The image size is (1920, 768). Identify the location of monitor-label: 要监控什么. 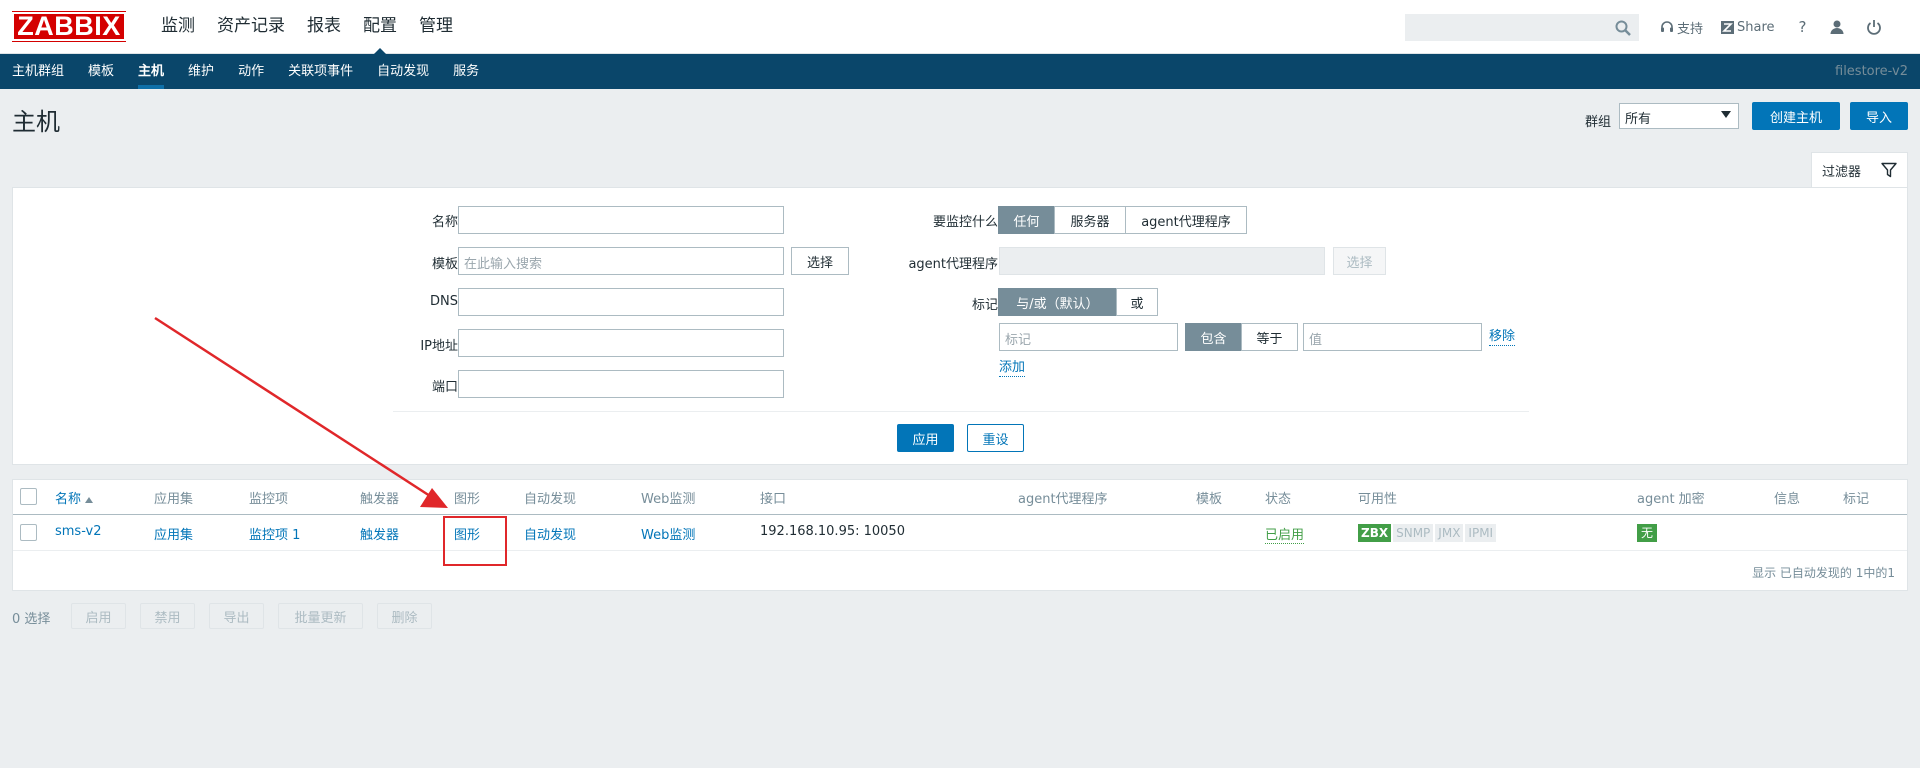
(965, 222).